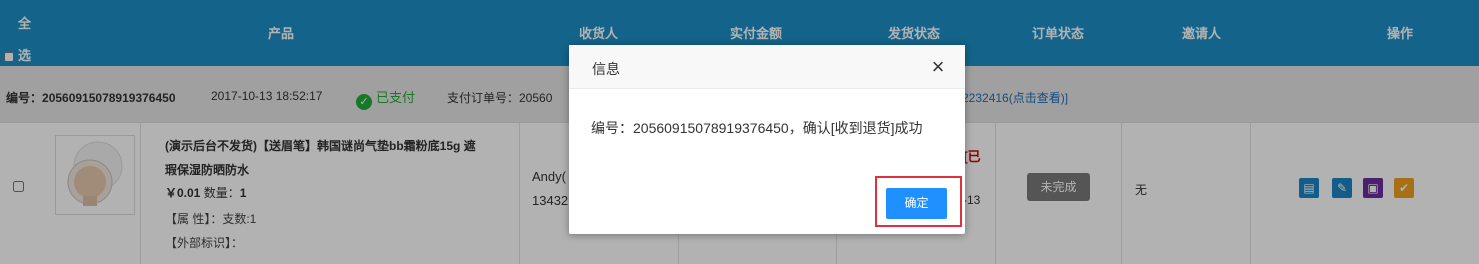 The width and height of the screenshot is (1479, 264). What do you see at coordinates (916, 203) in the screenshot?
I see `confirm-button: 确定` at bounding box center [916, 203].